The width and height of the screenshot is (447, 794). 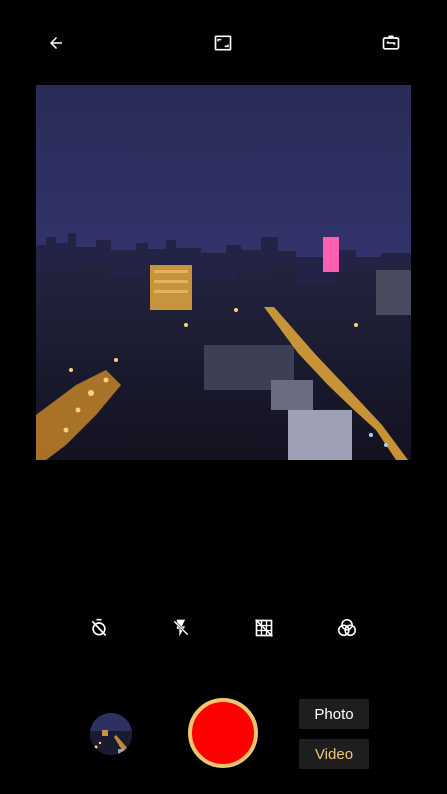 I want to click on filter-icon, so click(x=347, y=627).